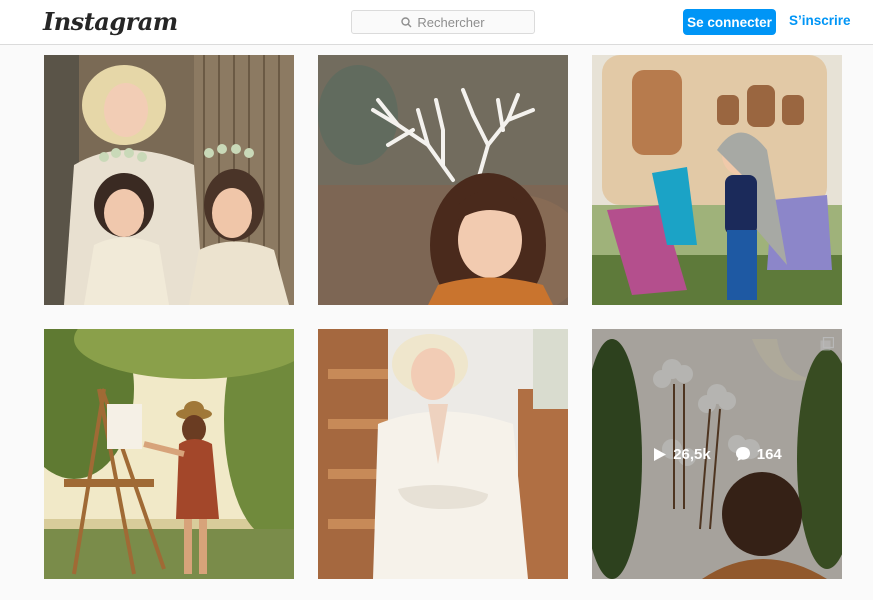 The image size is (873, 600). I want to click on plays-stat: 26,5k, so click(681, 454).